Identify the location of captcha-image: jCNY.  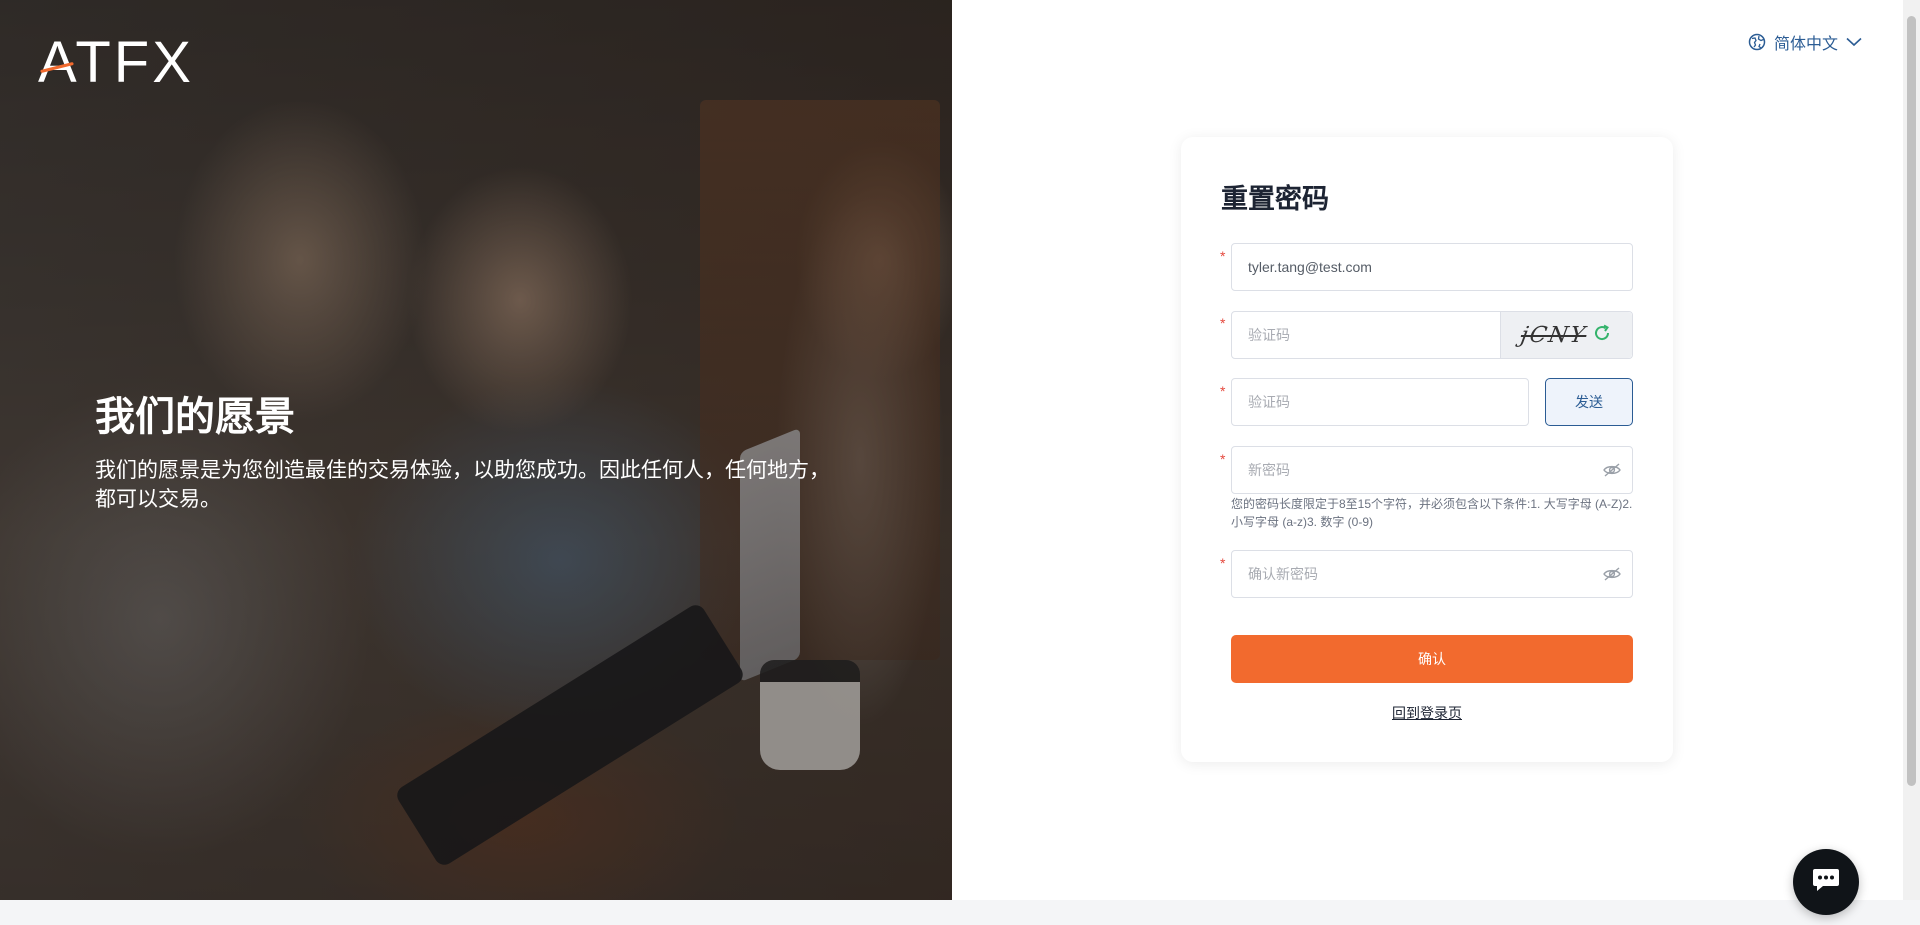
(1566, 335).